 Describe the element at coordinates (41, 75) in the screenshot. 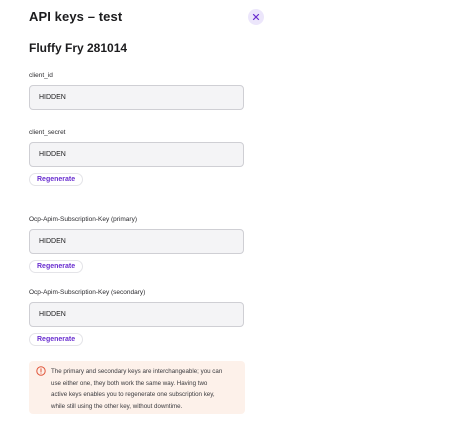

I see `client-id-label: client_id` at that location.